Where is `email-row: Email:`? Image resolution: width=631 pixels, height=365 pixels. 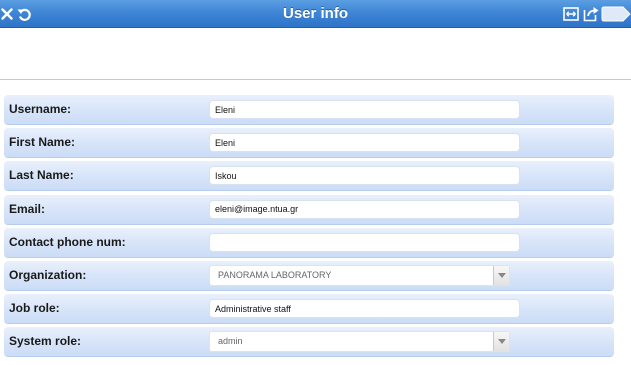
email-row: Email: is located at coordinates (309, 209).